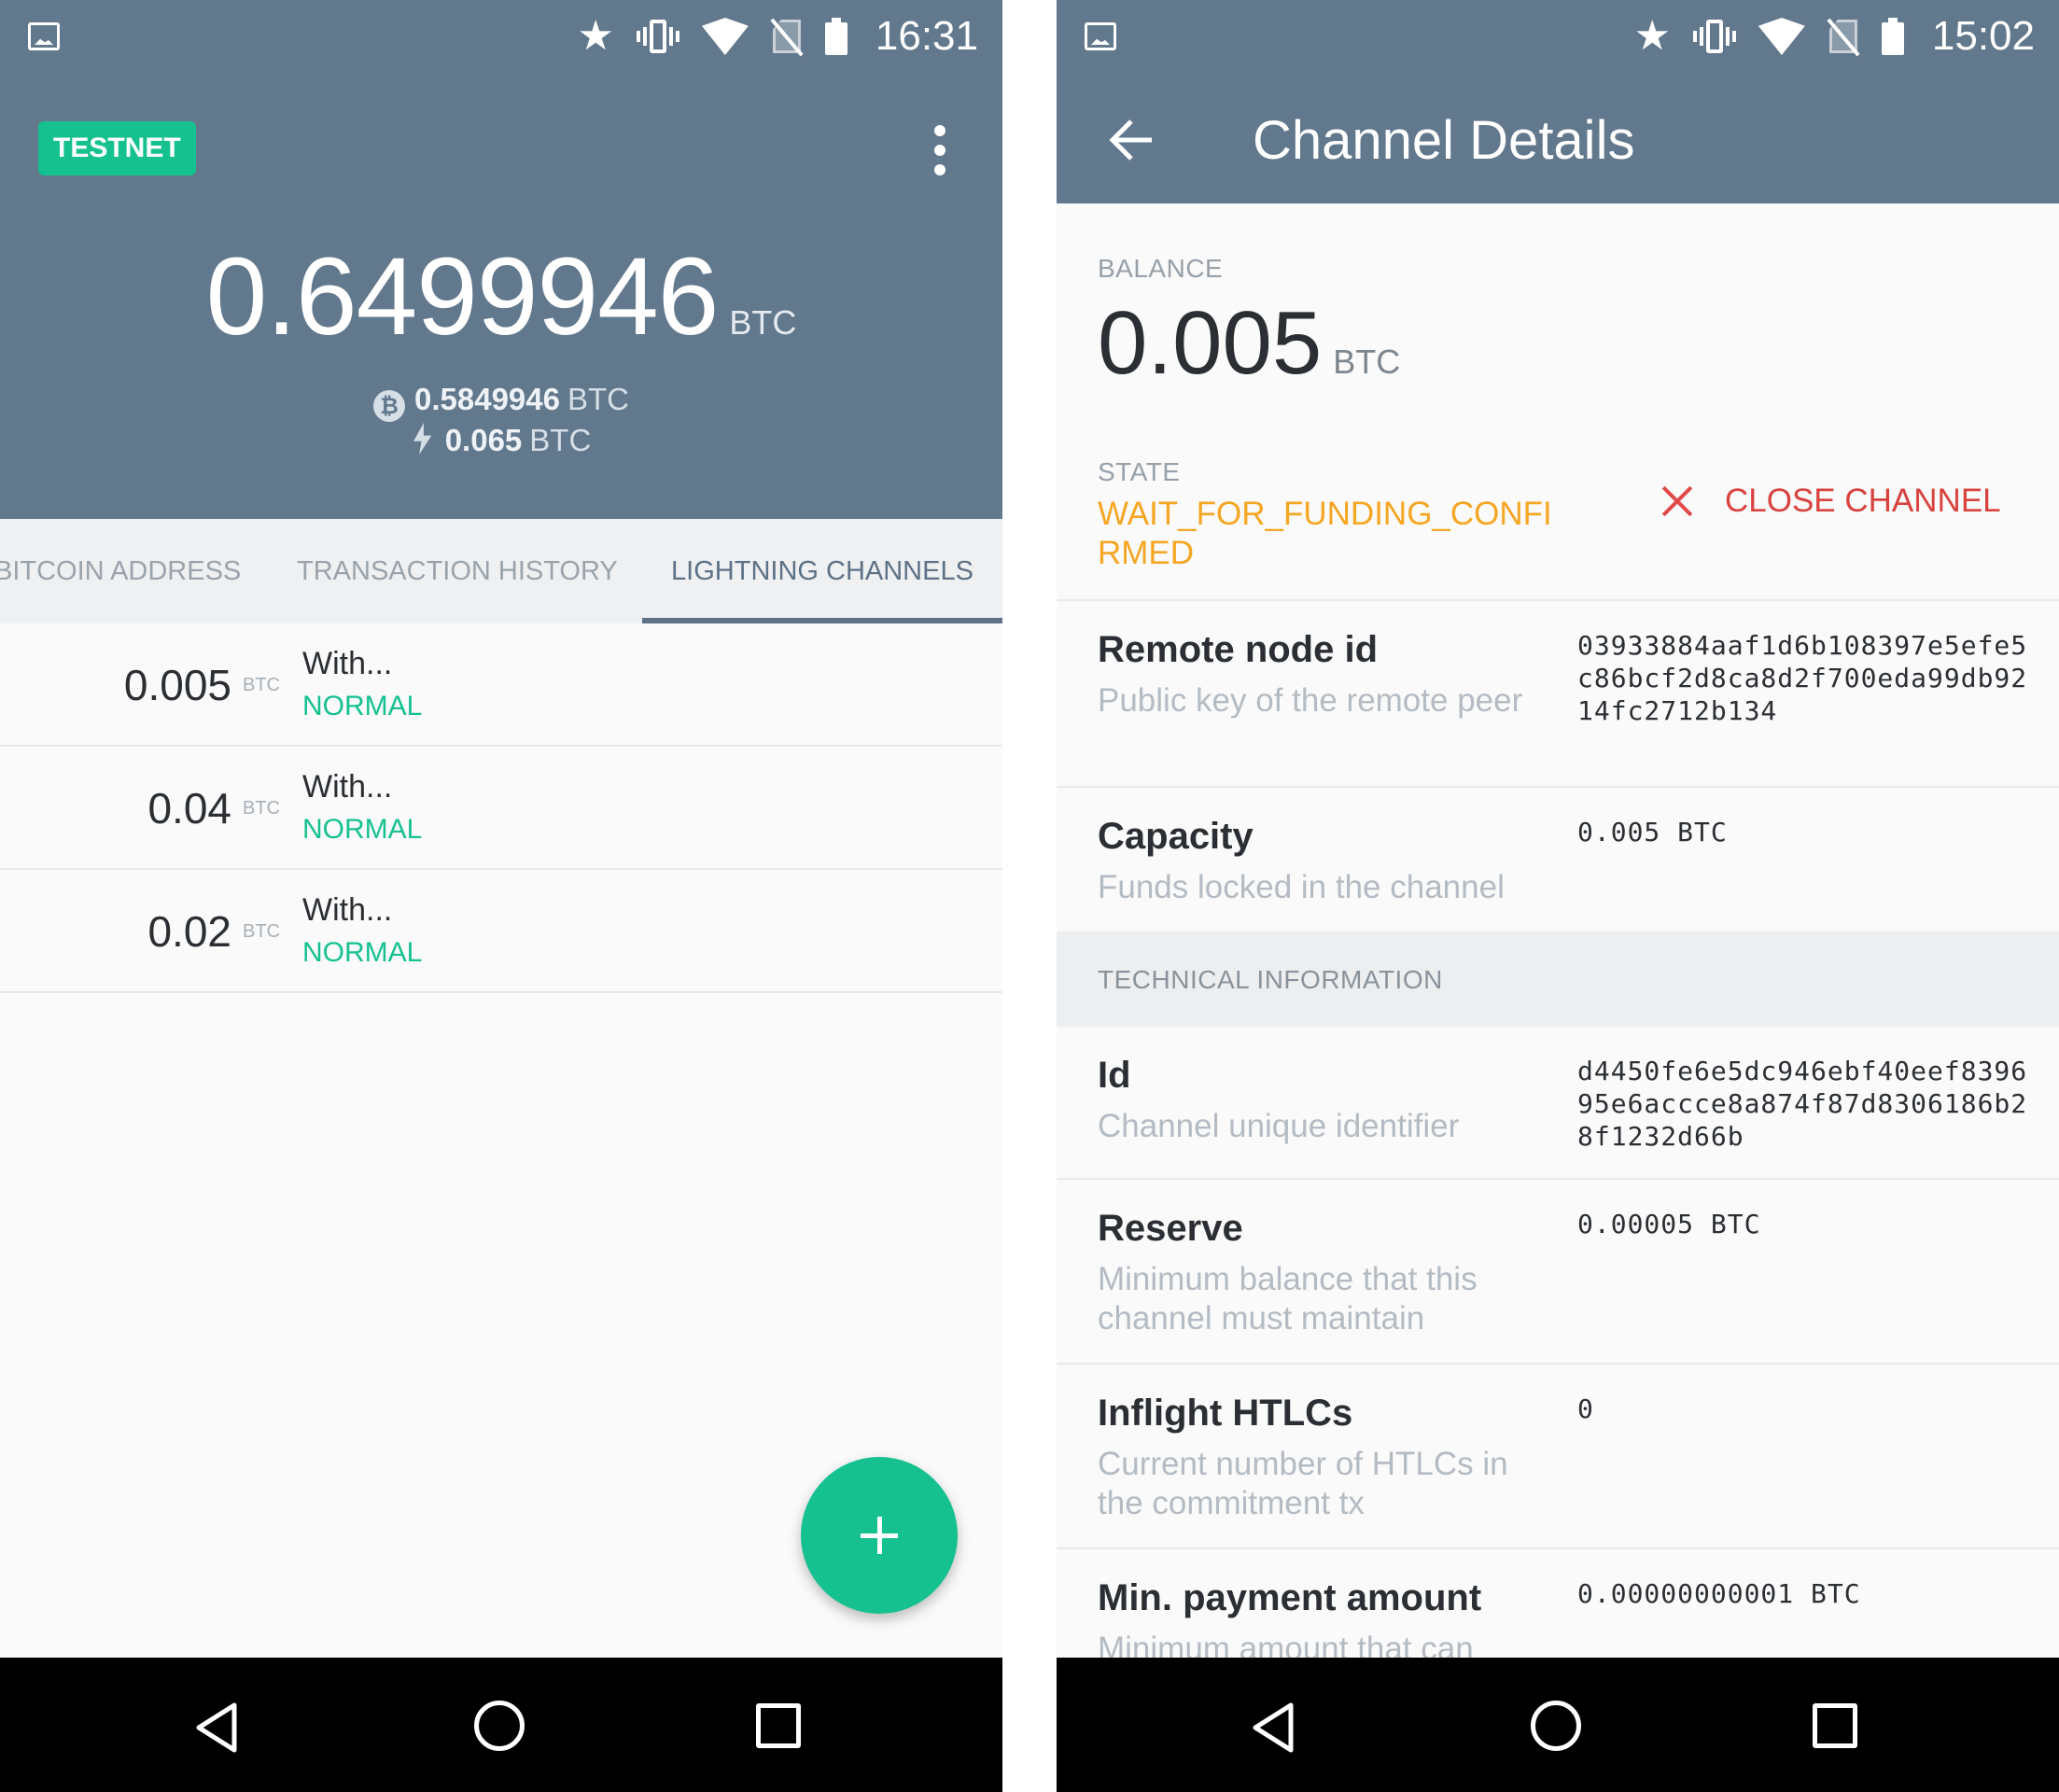 This screenshot has height=1792, width=2059. What do you see at coordinates (117, 148) in the screenshot?
I see `testnet-badge: TESTNET` at bounding box center [117, 148].